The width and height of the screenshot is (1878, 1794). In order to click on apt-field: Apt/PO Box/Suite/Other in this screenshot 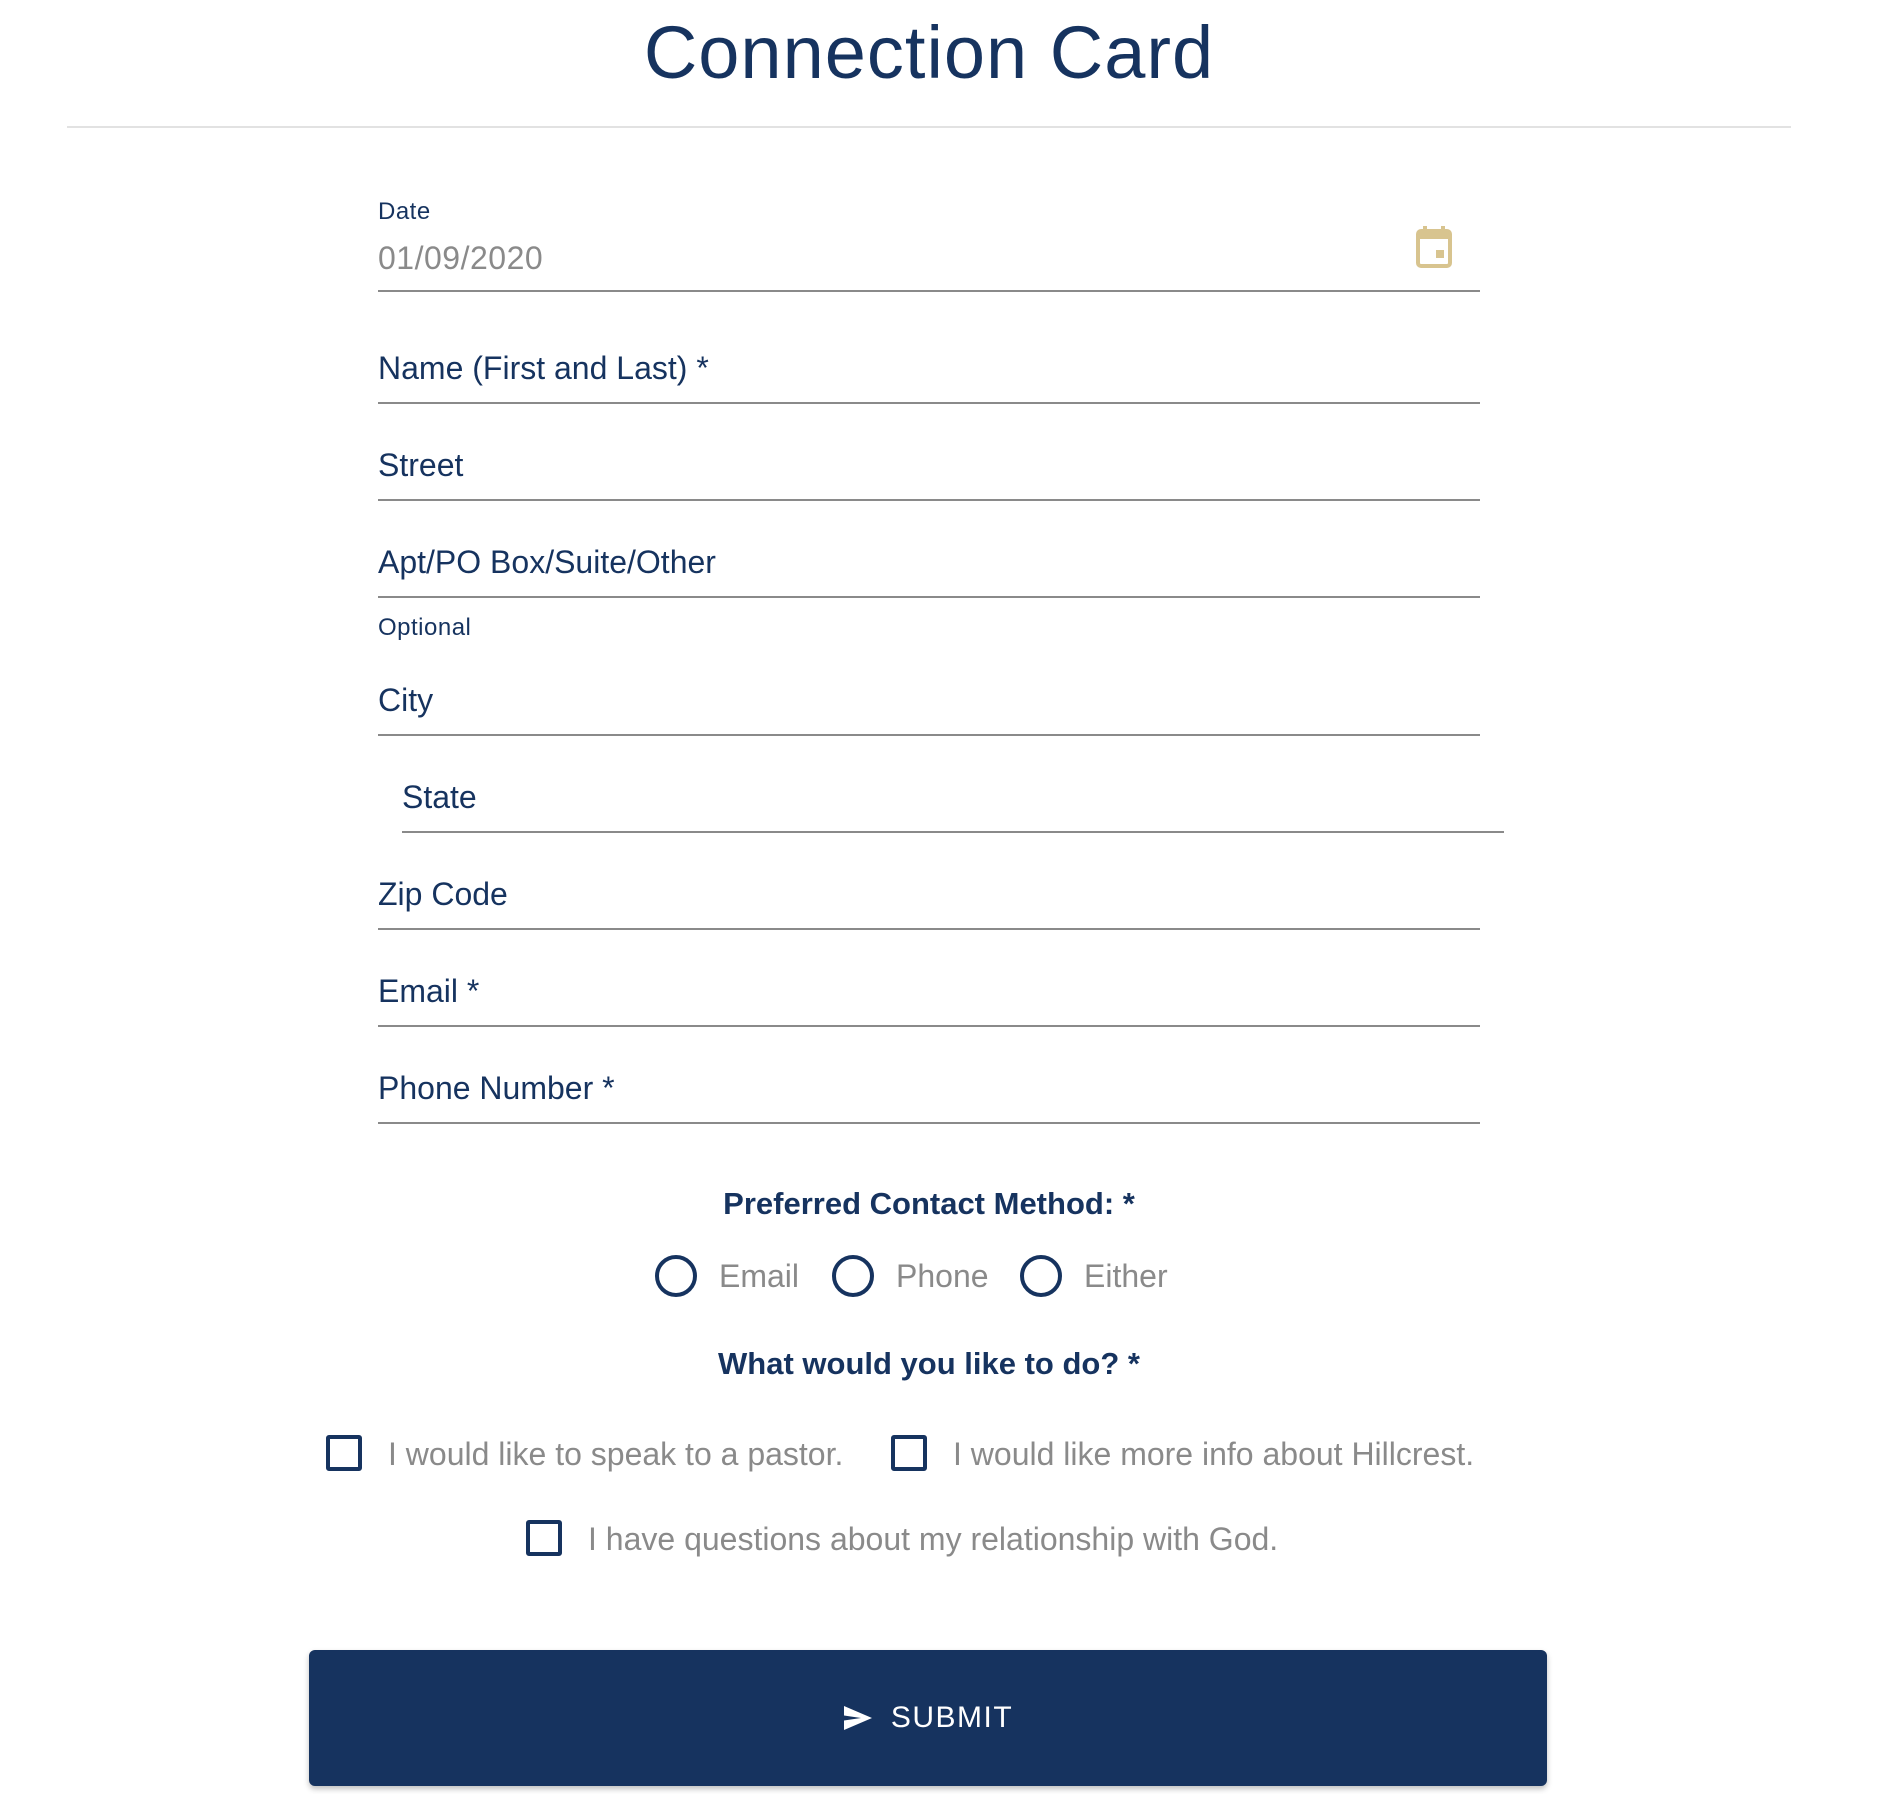, I will do `click(929, 566)`.